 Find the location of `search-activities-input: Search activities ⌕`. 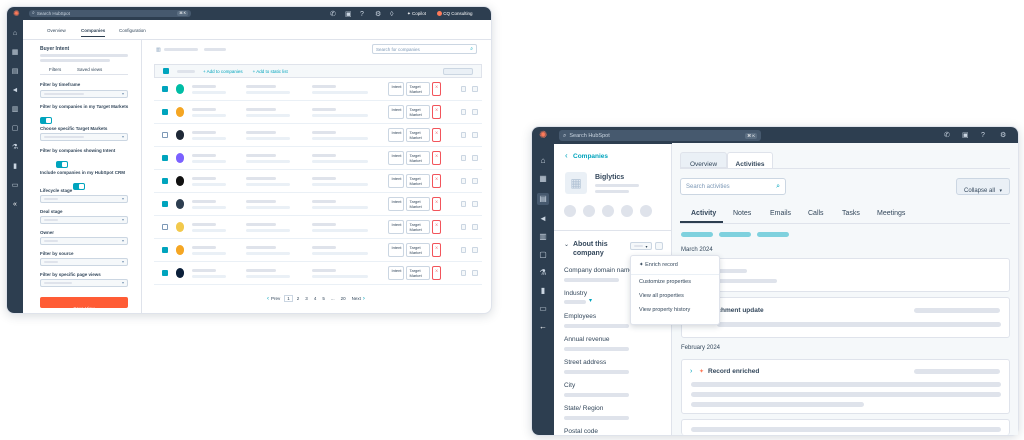

search-activities-input: Search activities ⌕ is located at coordinates (733, 186).